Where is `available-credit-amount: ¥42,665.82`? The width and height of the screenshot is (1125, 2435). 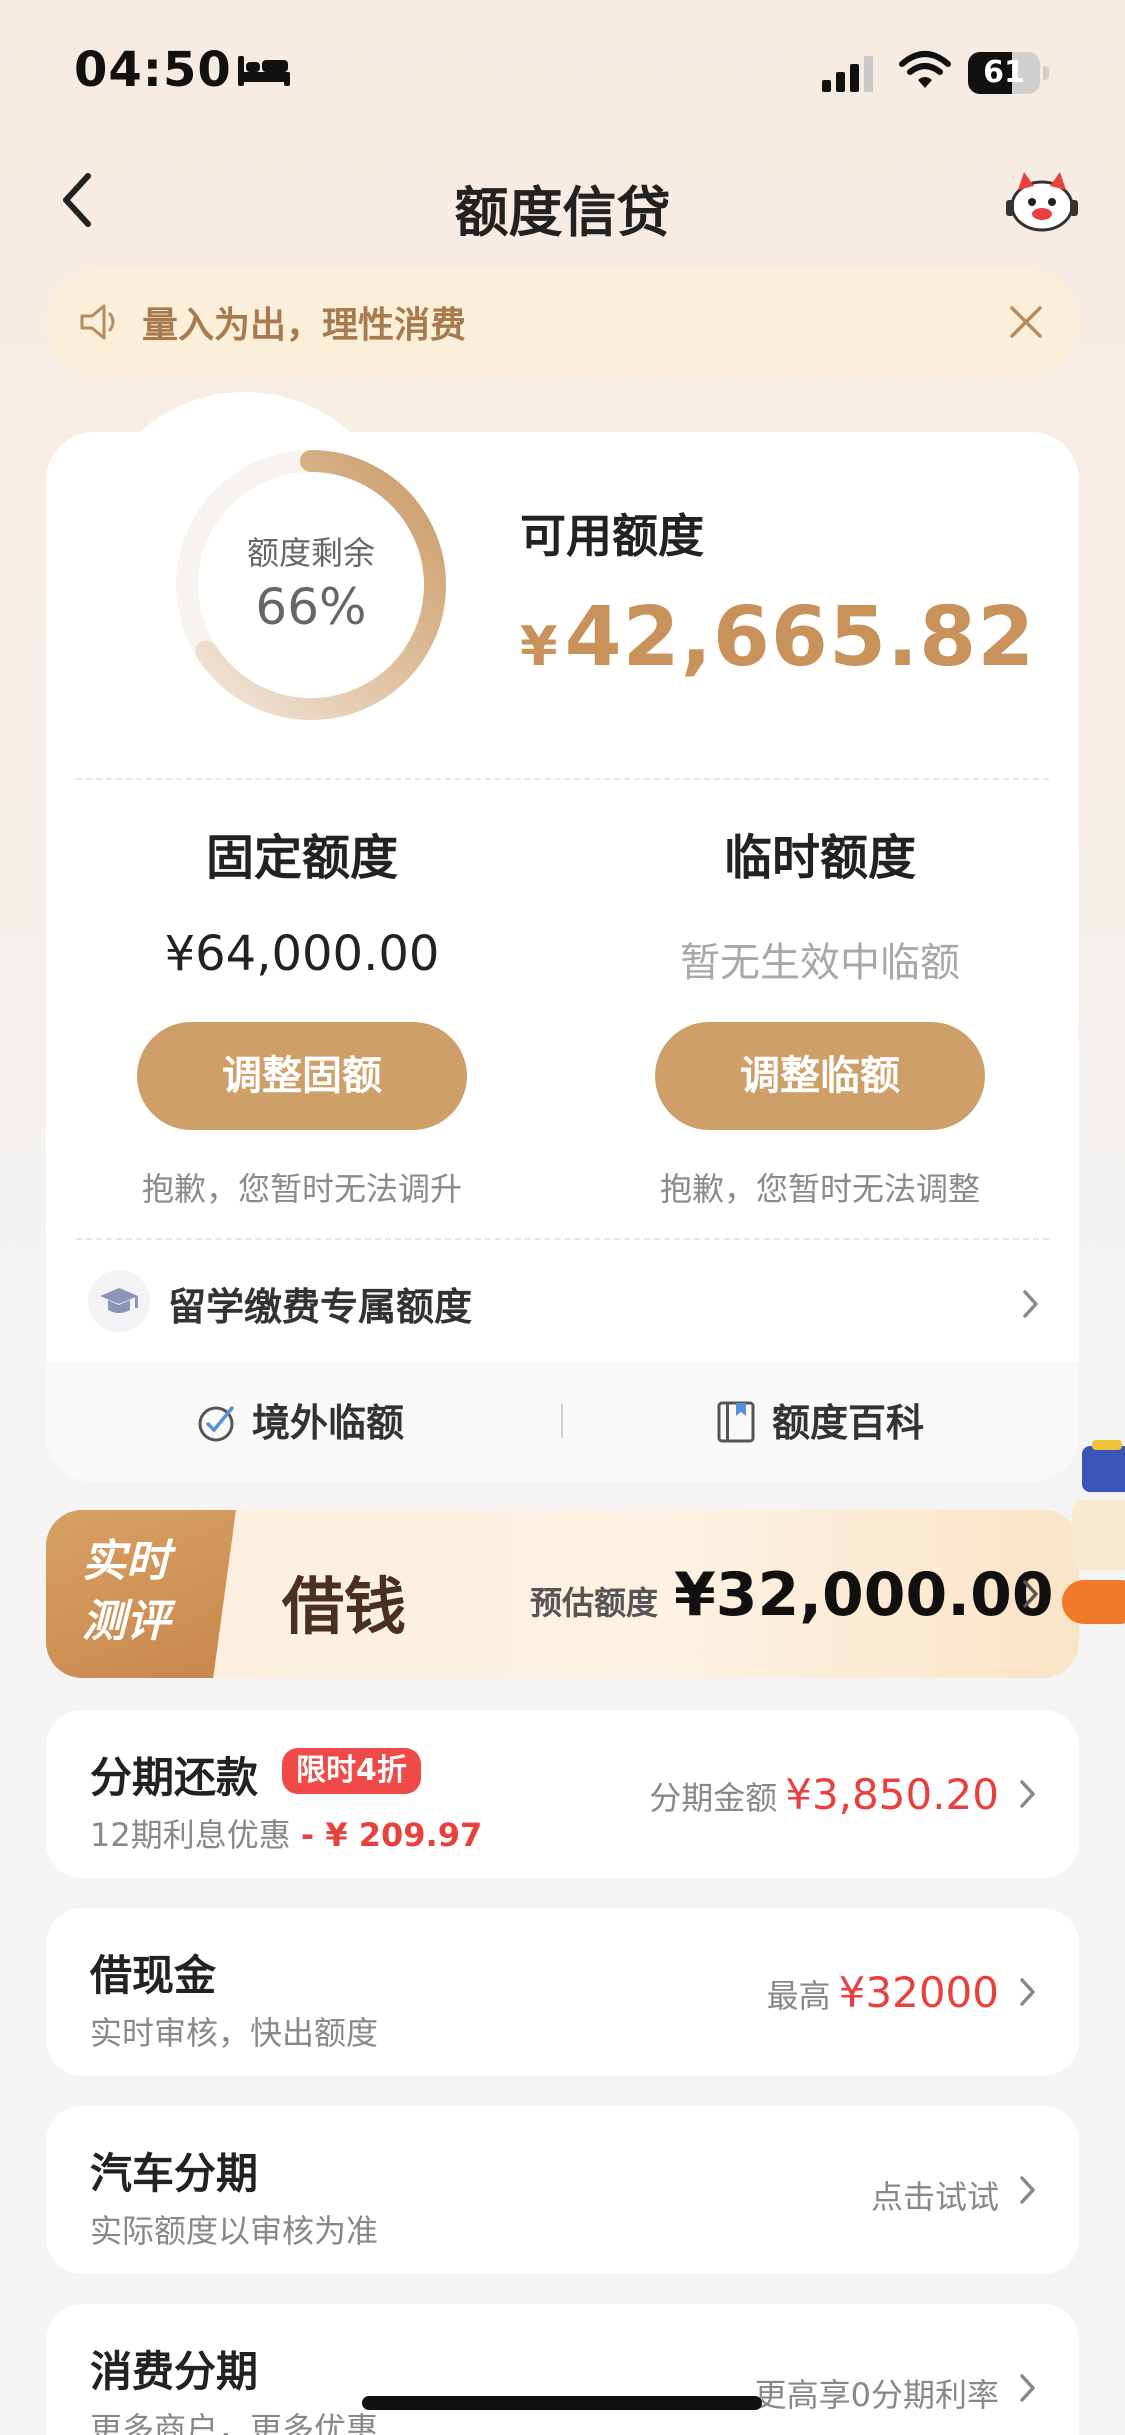
available-credit-amount: ¥42,665.82 is located at coordinates (777, 637).